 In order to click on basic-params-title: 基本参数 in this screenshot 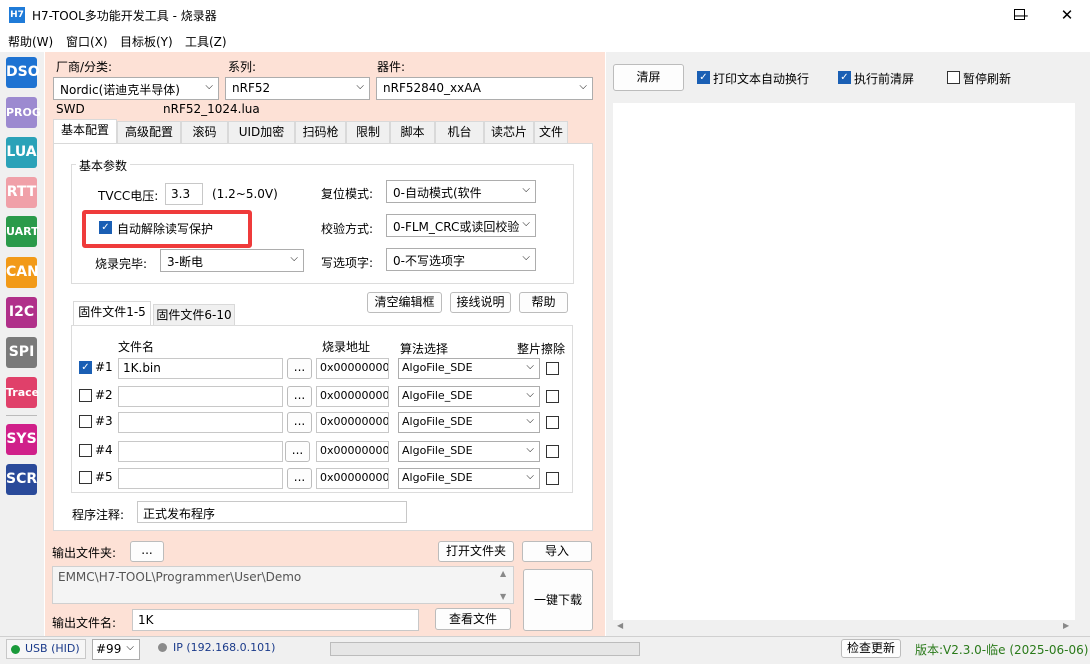, I will do `click(103, 165)`.